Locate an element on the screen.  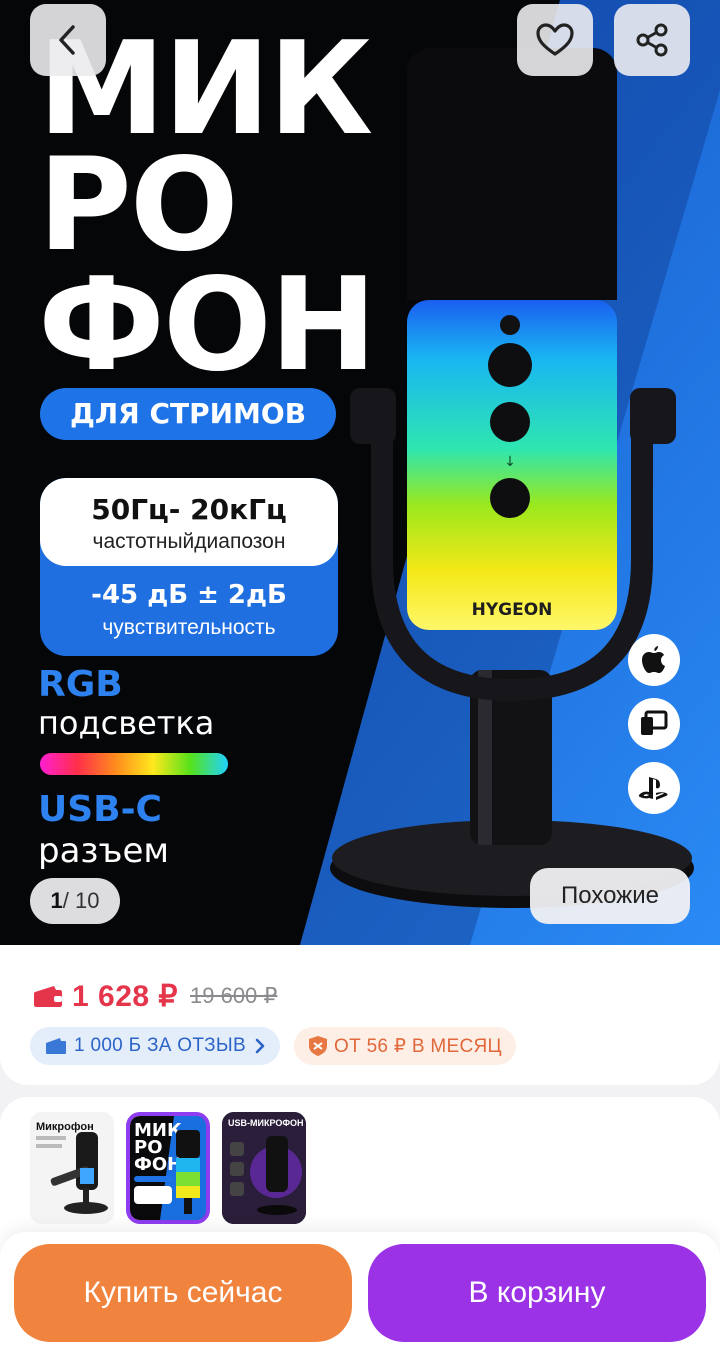
price-row: 1 628 ₽ 19 600 ₽ is located at coordinates (154, 996).